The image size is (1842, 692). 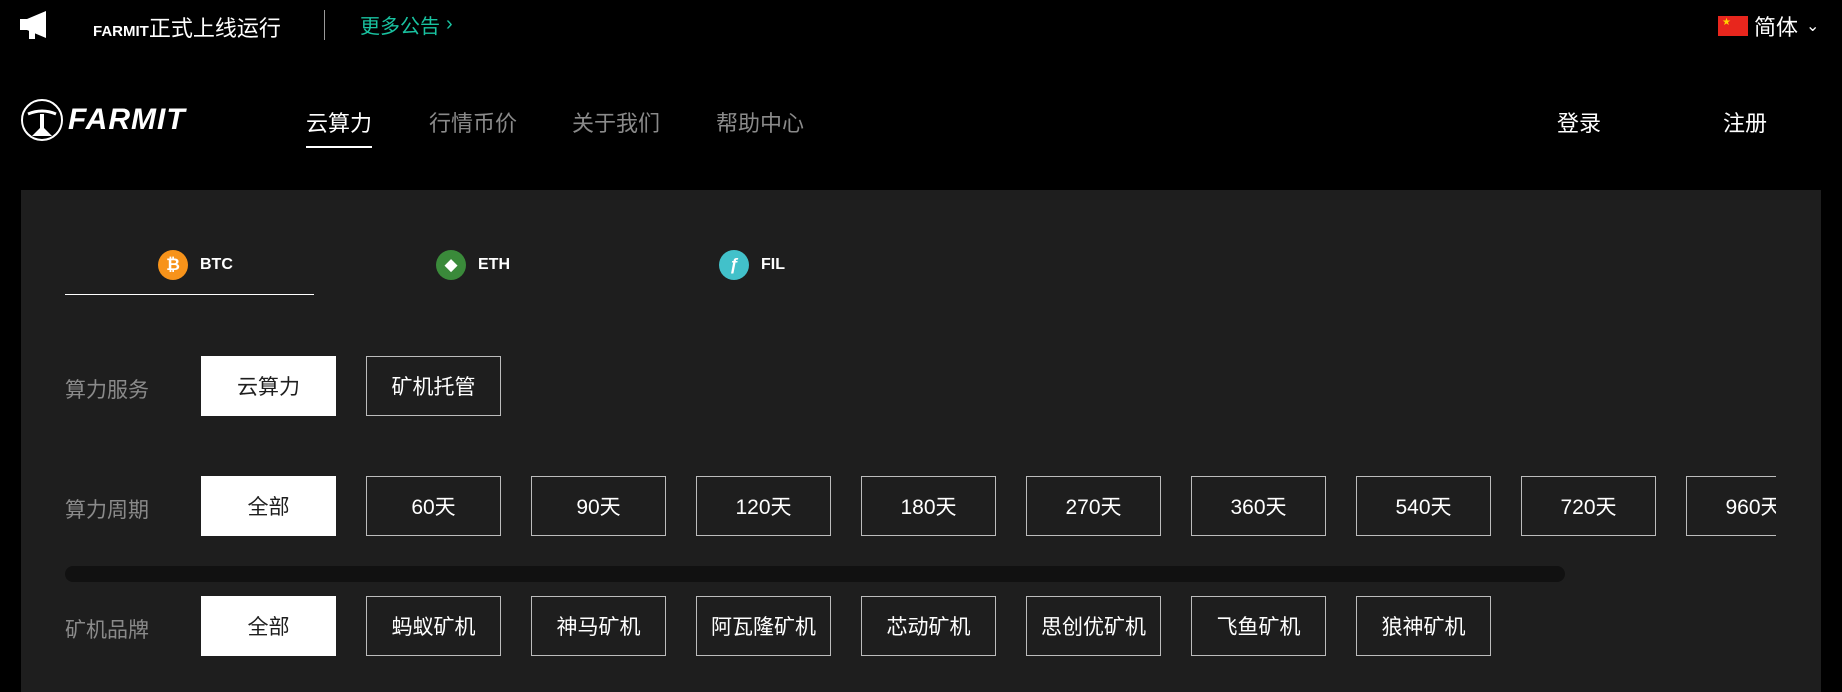 I want to click on nav-item-market-prices: 行情币价, so click(x=473, y=122).